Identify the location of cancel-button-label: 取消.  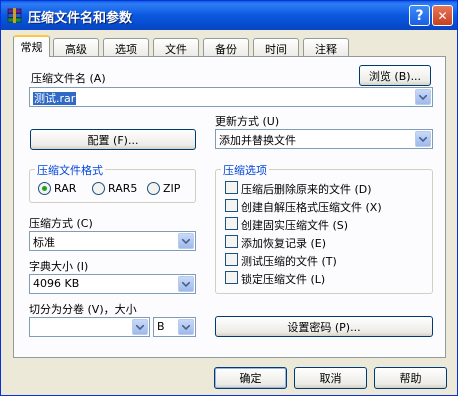
(330, 378).